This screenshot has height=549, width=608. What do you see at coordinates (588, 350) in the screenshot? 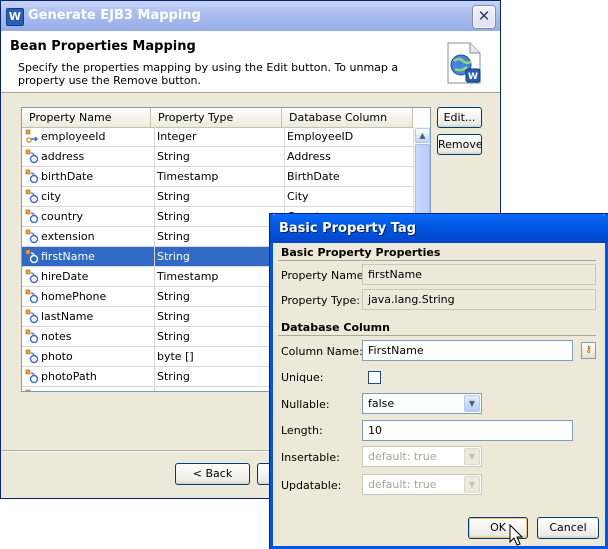
I see `browse-column-icon: ⚷` at bounding box center [588, 350].